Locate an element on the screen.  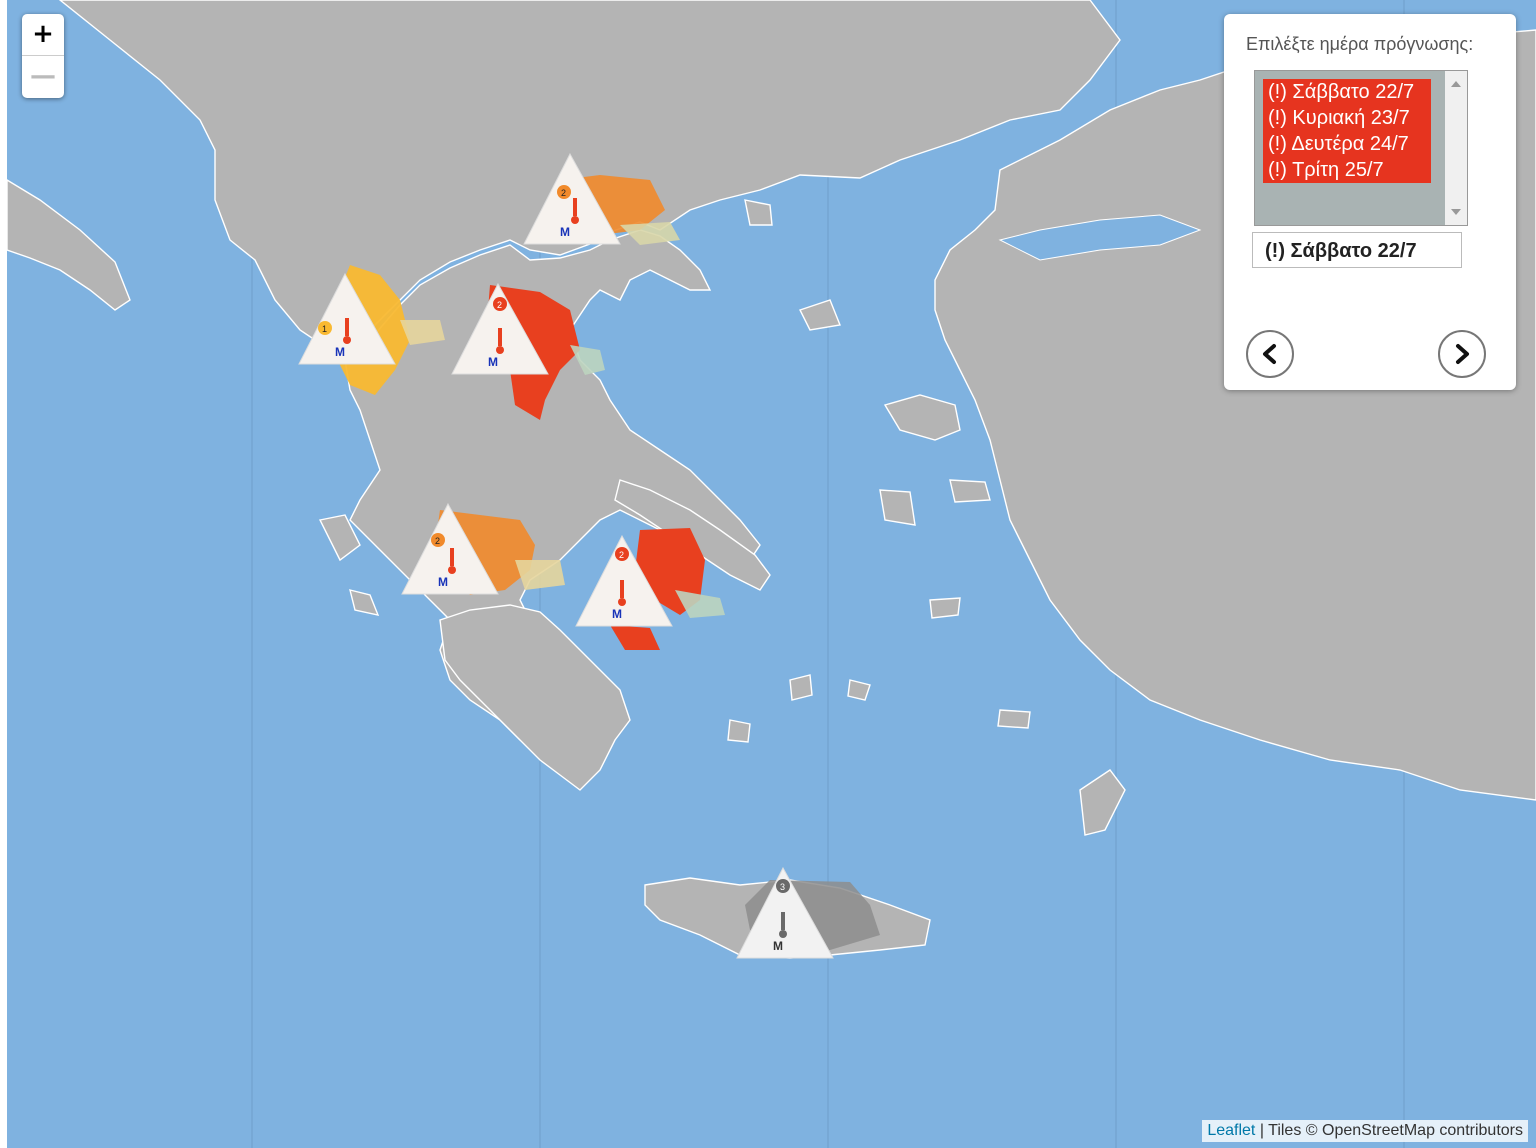
previous-day-button is located at coordinates (1270, 354).